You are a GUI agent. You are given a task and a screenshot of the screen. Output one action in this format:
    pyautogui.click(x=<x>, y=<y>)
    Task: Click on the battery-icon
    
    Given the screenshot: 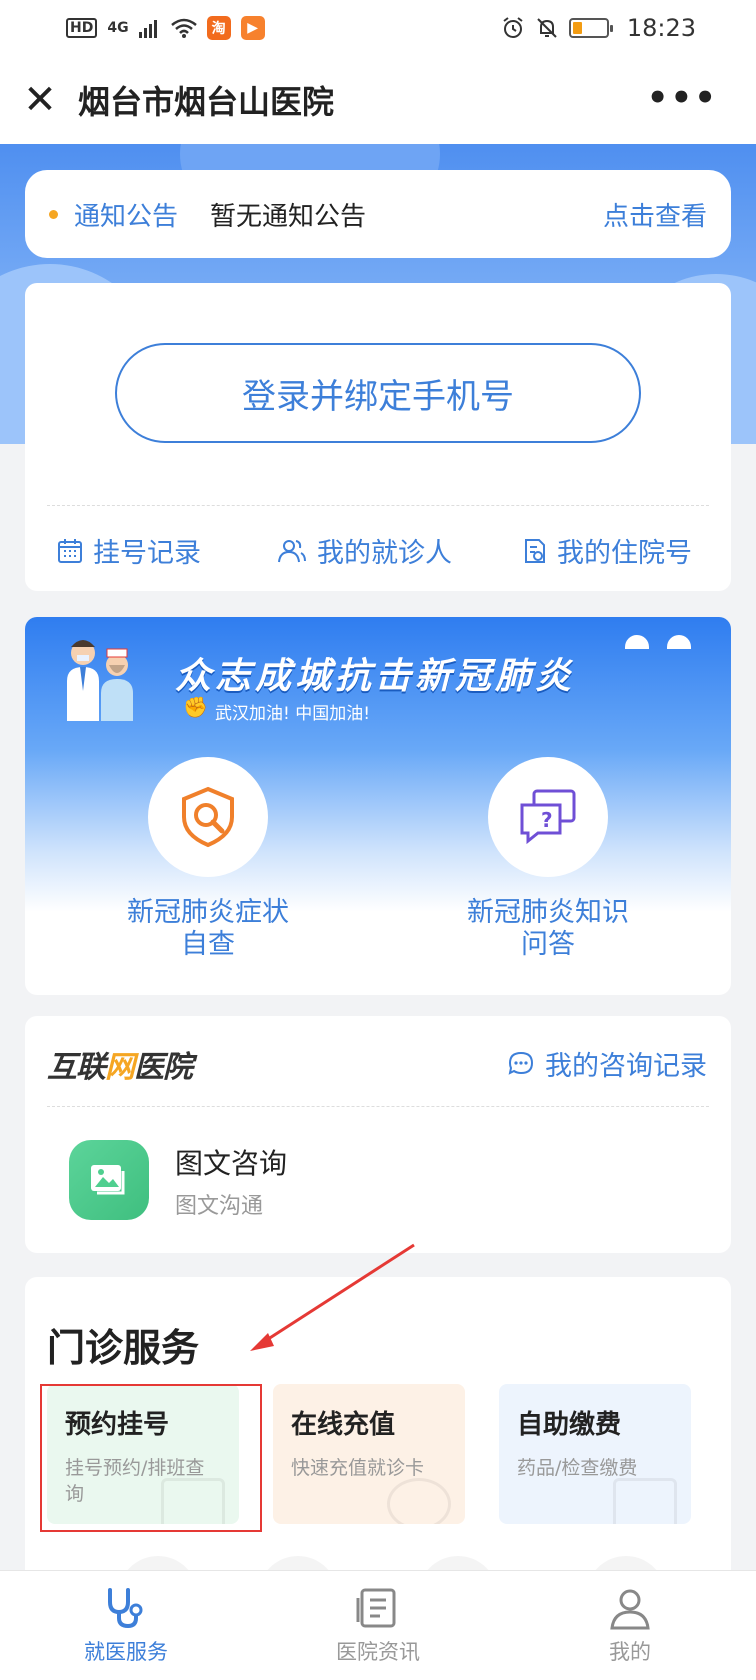 What is the action you would take?
    pyautogui.click(x=590, y=28)
    